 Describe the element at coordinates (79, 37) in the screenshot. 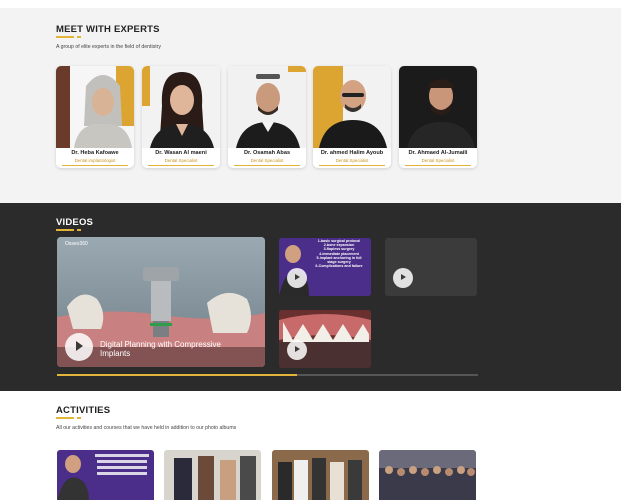

I see `experts-title-underline-dot` at that location.